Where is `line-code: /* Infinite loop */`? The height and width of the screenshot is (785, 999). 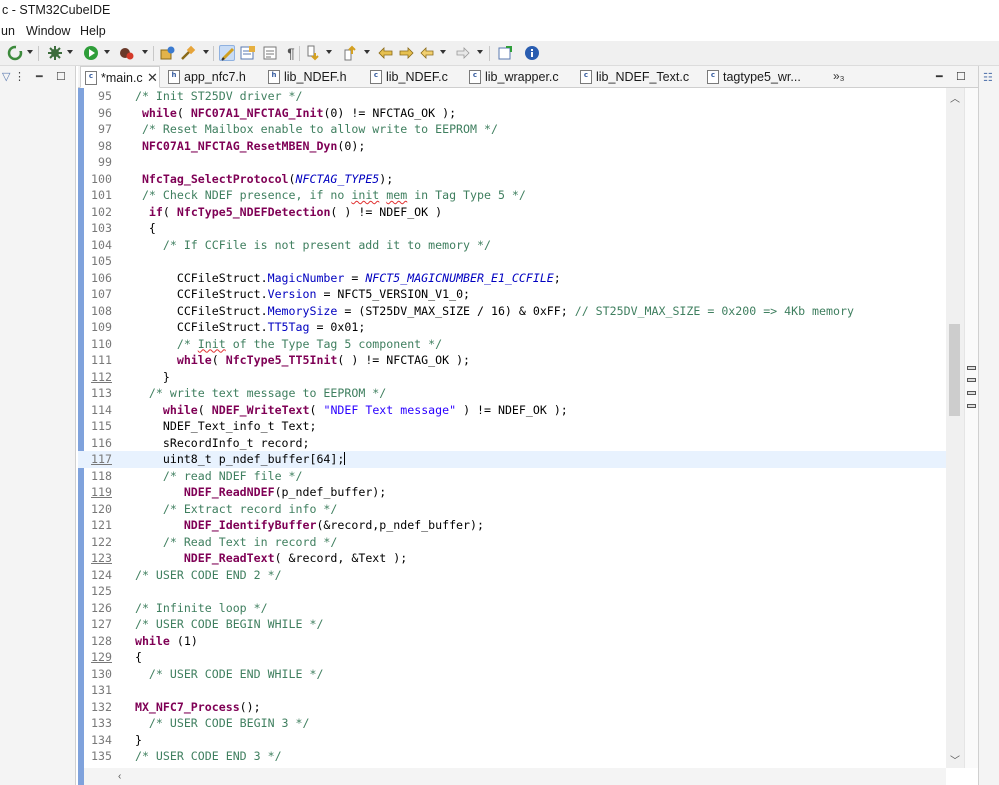
line-code: /* Infinite loop */ is located at coordinates (194, 608).